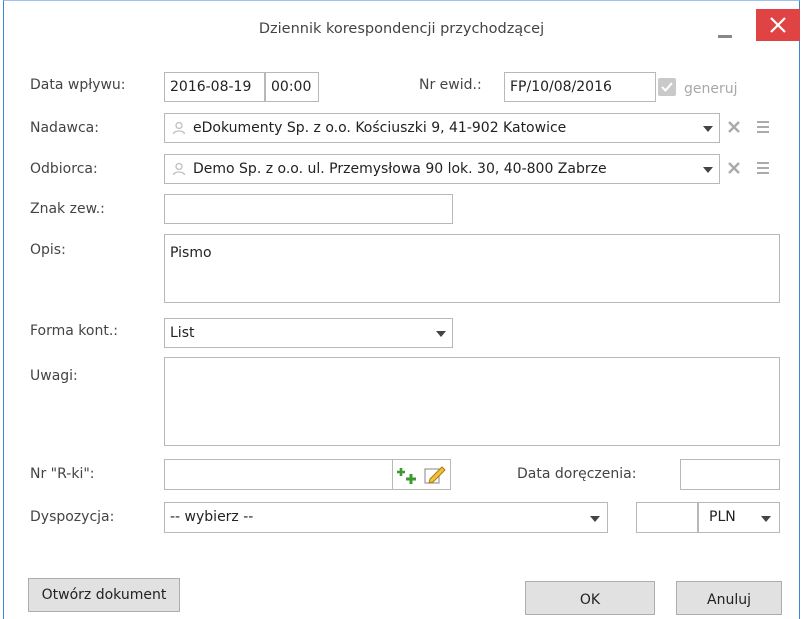  What do you see at coordinates (408, 476) in the screenshot?
I see `add-icon` at bounding box center [408, 476].